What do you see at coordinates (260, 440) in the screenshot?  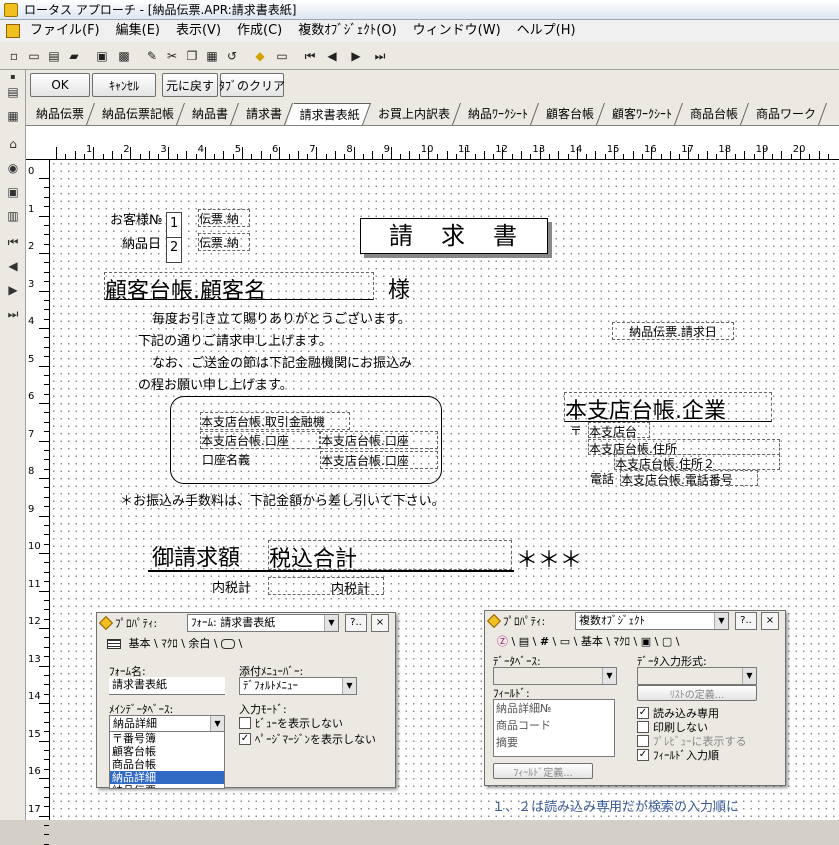 I see `bank-branch-field: 本支店台帳.口座` at bounding box center [260, 440].